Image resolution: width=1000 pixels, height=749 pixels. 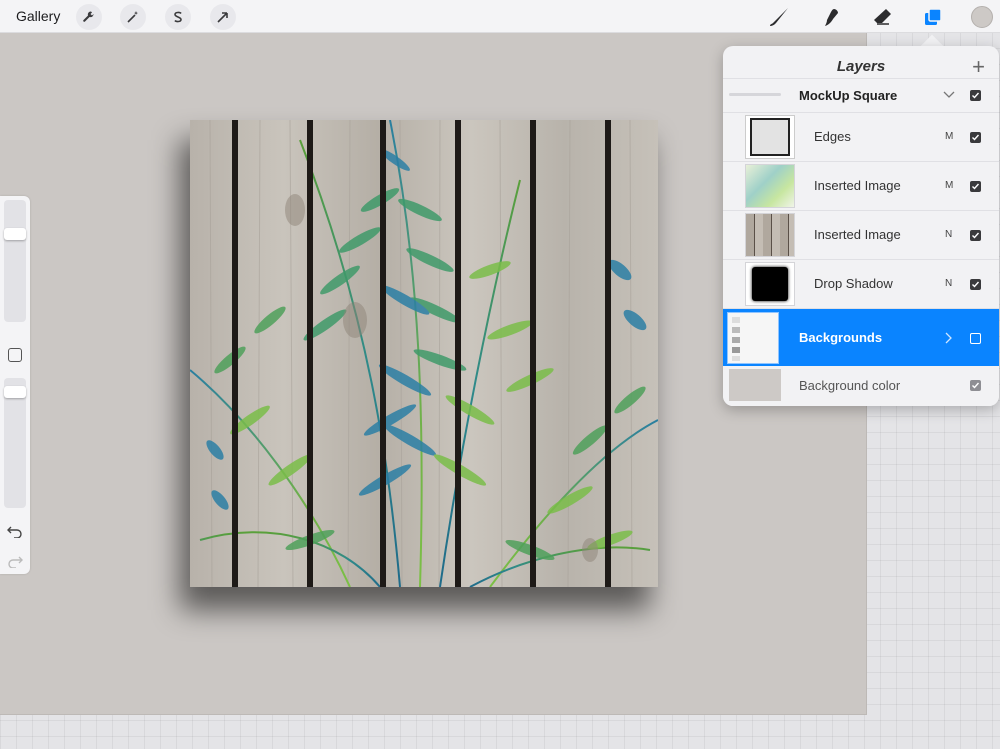 I want to click on group-indicator, so click(x=755, y=94).